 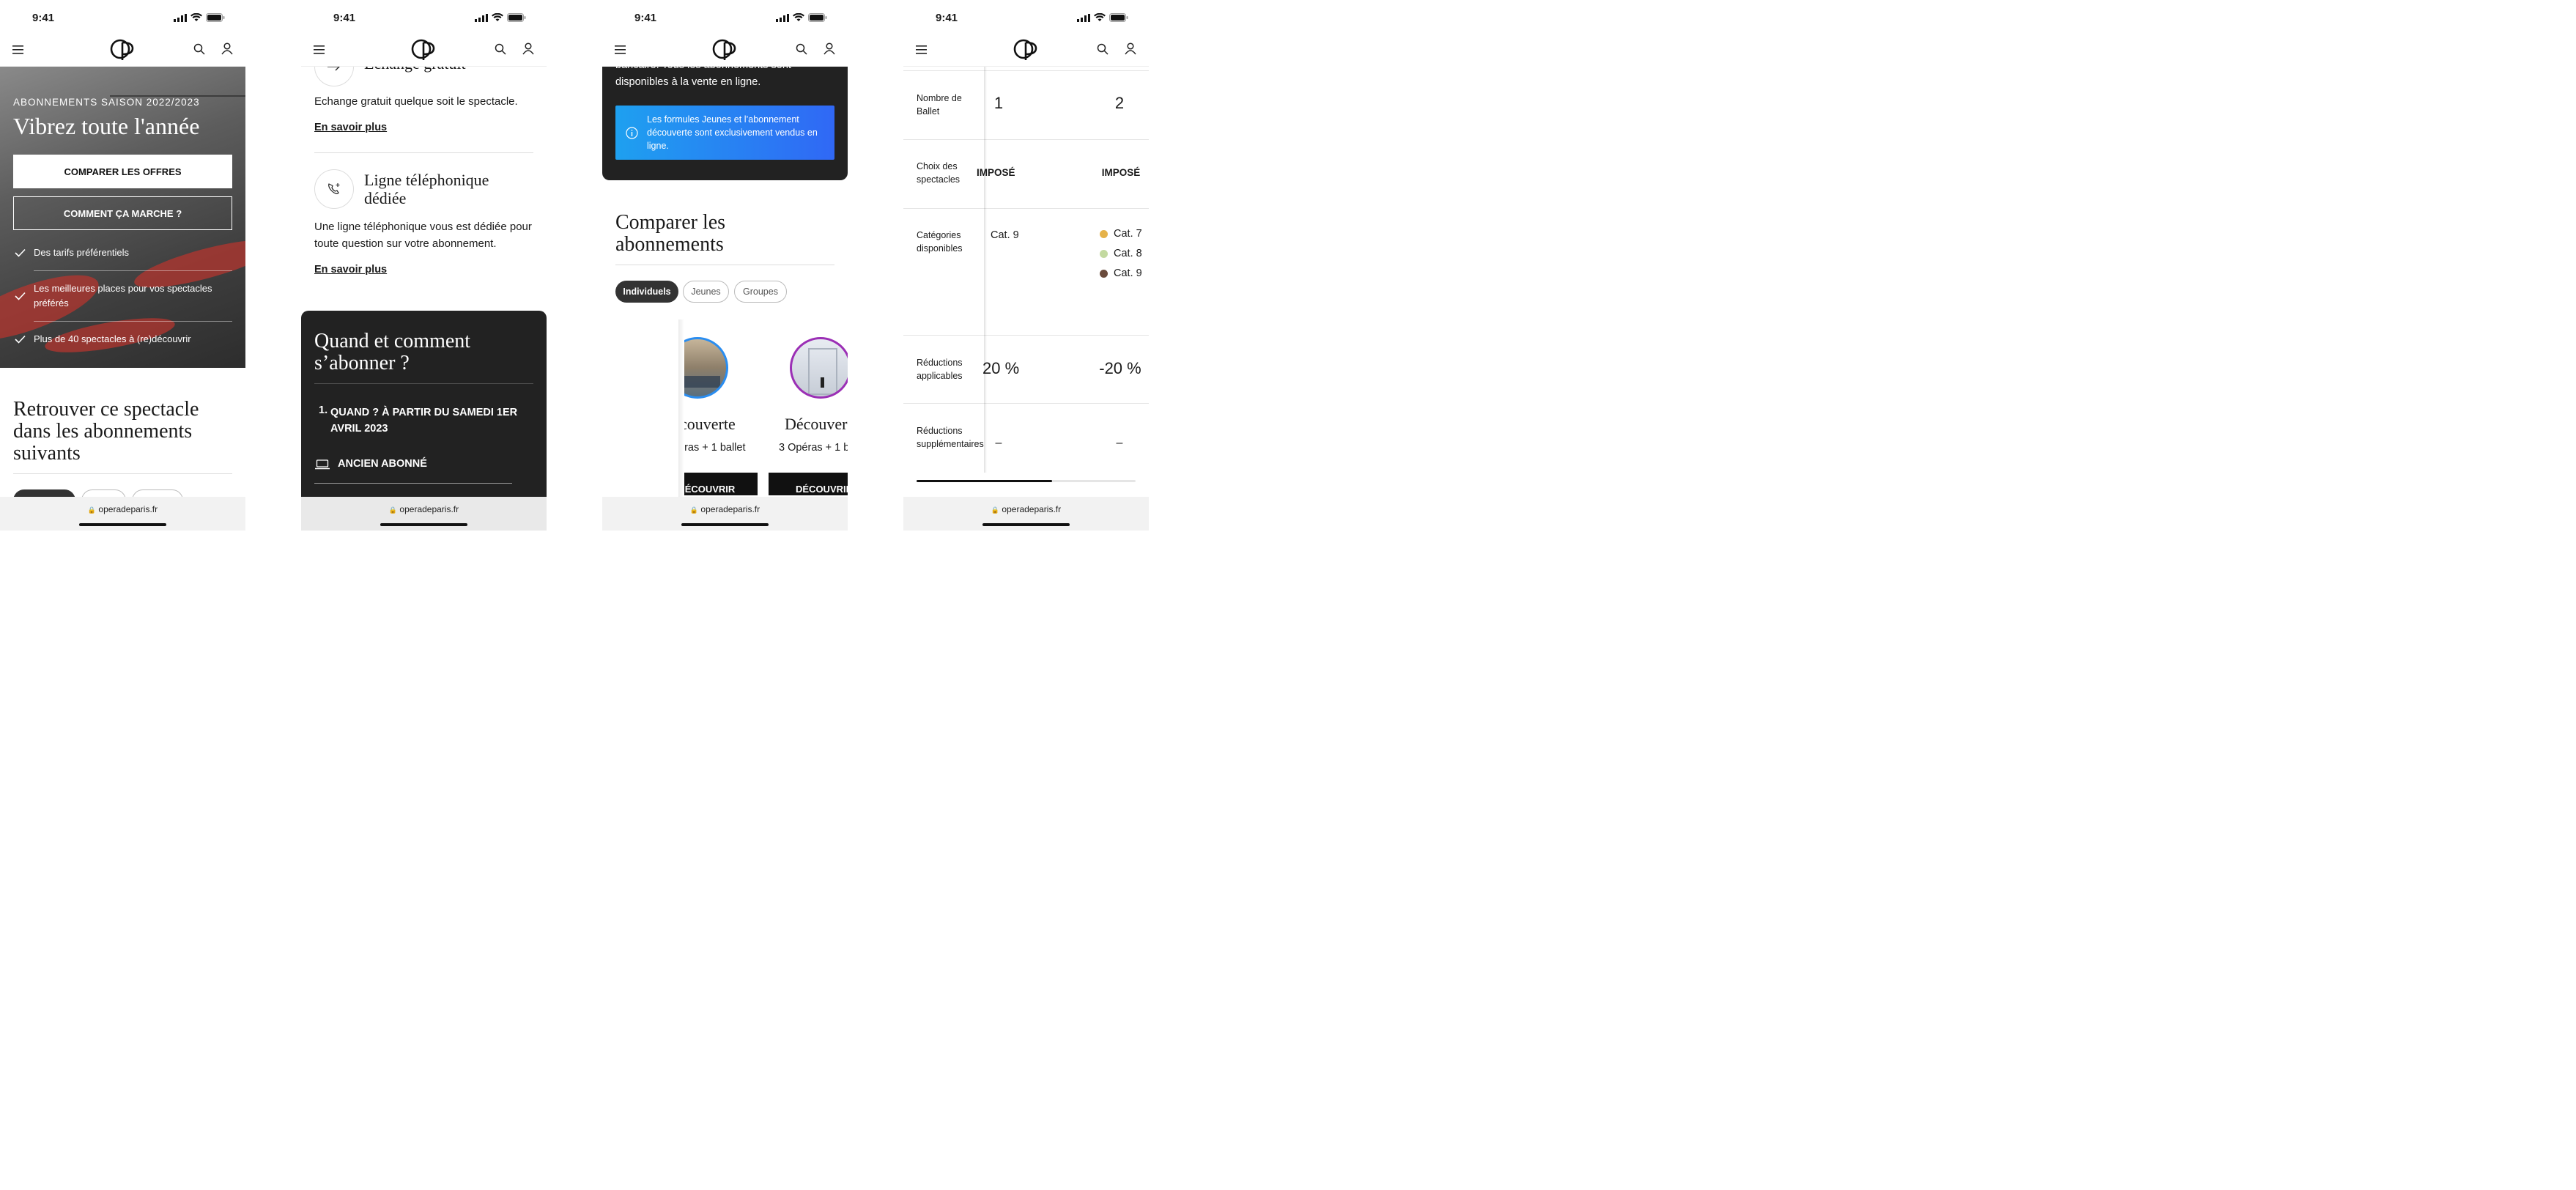 I want to click on discover-button: DÉCOUVRIR, so click(x=808, y=484).